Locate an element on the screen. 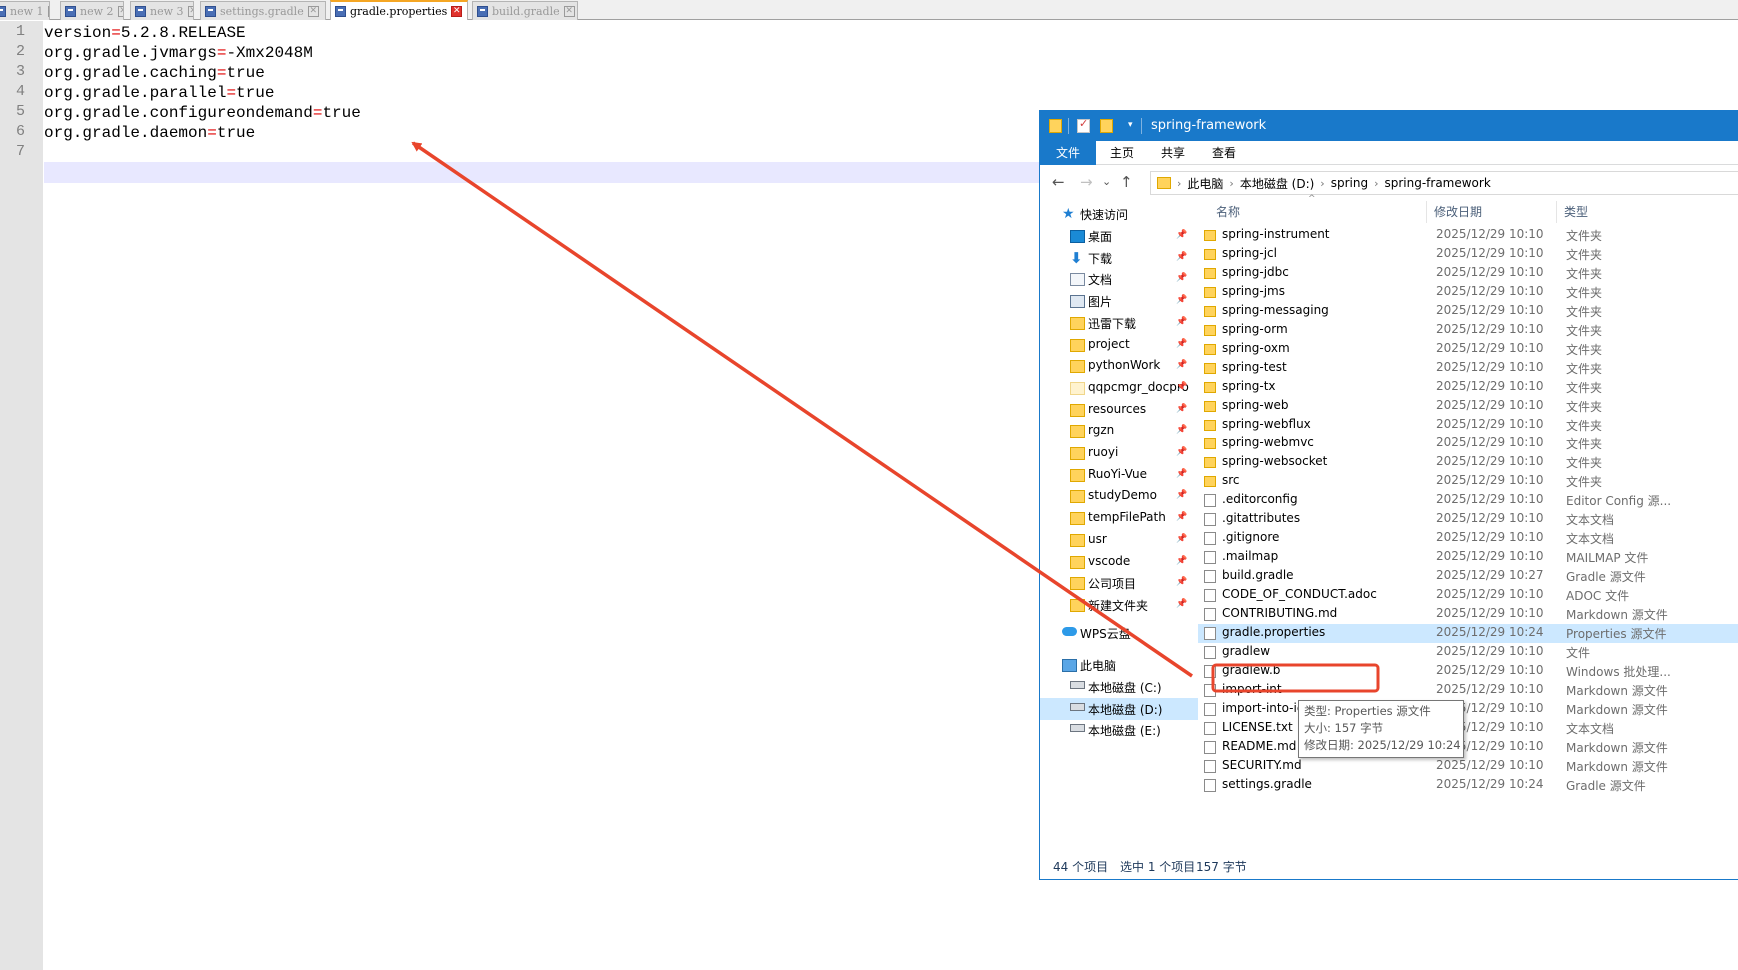  nav-item: resources 📌 is located at coordinates (1119, 410).